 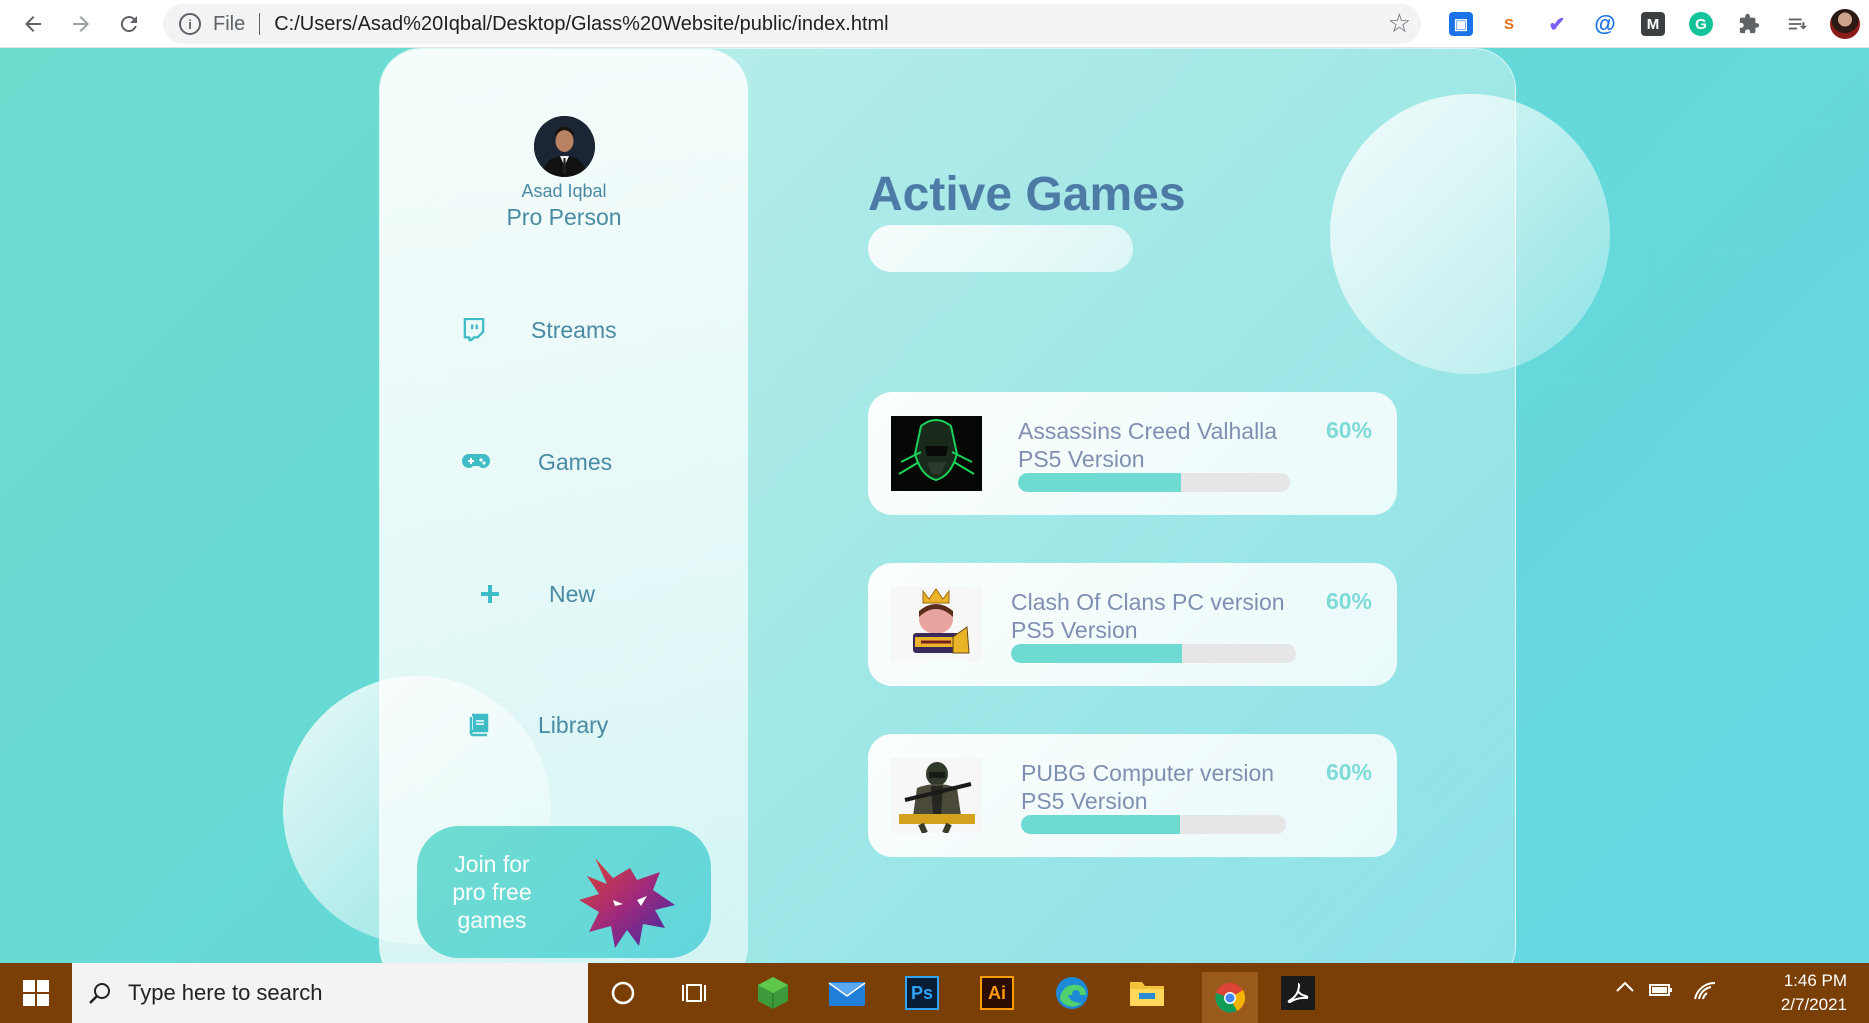 What do you see at coordinates (1845, 24) in the screenshot?
I see `profile-avatar` at bounding box center [1845, 24].